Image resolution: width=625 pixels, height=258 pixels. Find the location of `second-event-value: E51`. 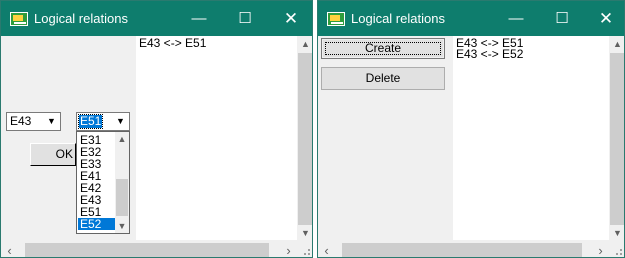

second-event-value: E51 is located at coordinates (90, 121).